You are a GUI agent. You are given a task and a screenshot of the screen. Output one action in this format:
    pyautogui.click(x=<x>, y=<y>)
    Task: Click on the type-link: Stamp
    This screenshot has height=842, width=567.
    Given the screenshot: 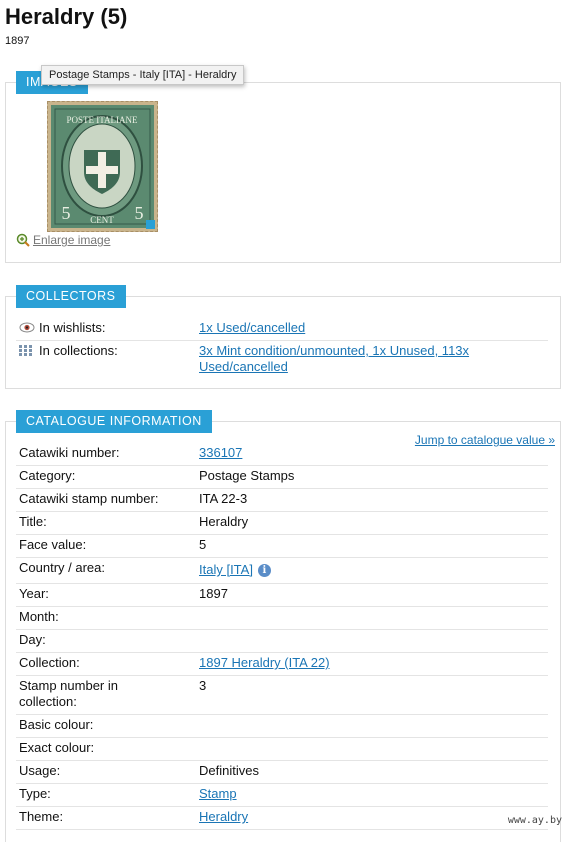 What is the action you would take?
    pyautogui.click(x=218, y=793)
    